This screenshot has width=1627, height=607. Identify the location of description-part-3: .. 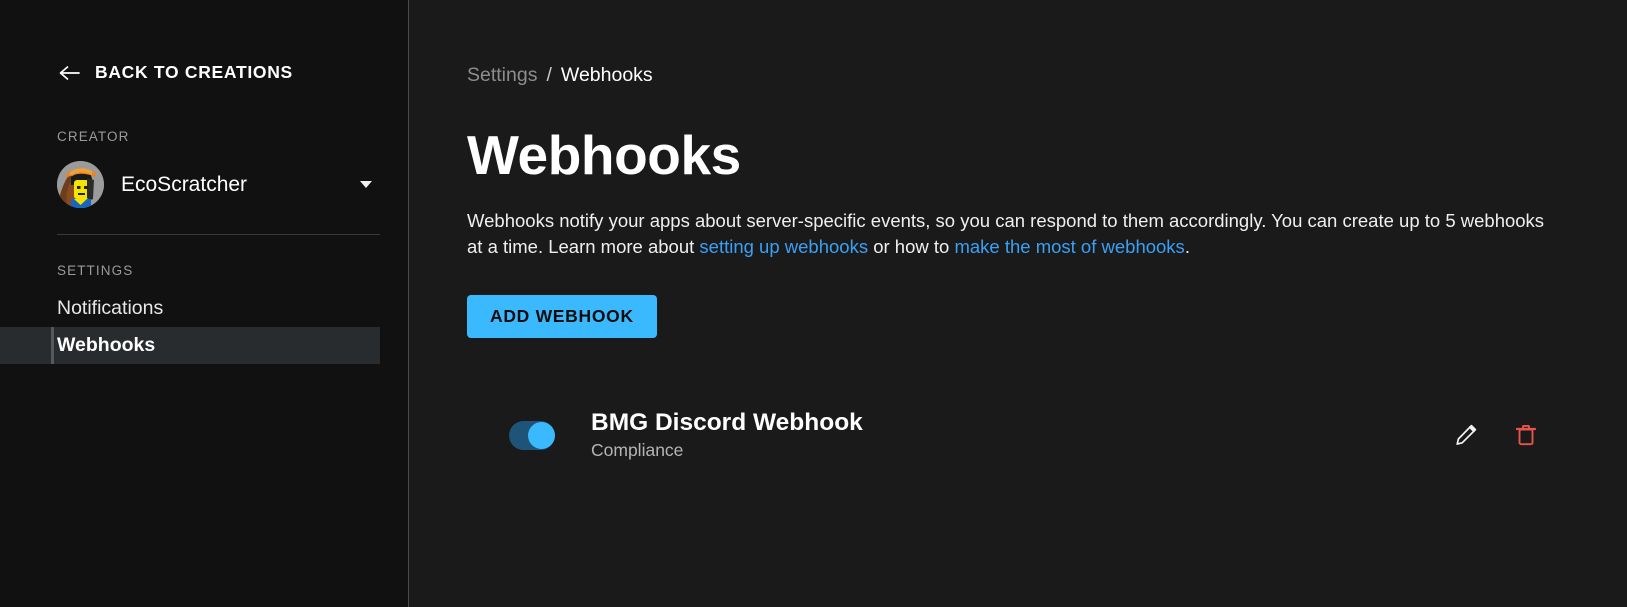
(1187, 247).